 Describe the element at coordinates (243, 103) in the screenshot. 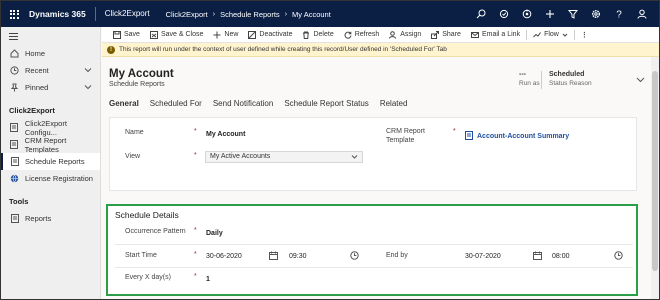

I see `tab-send-notification: Send Notification` at that location.